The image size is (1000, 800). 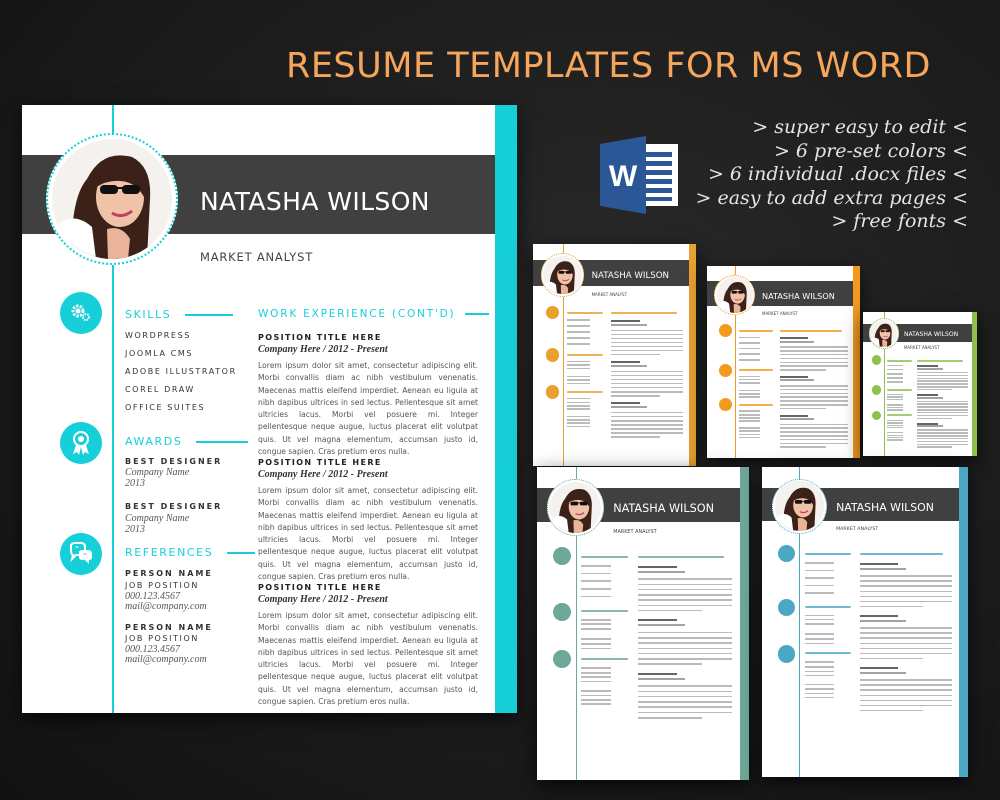 What do you see at coordinates (190, 552) in the screenshot?
I see `references-heading: REFERENCES` at bounding box center [190, 552].